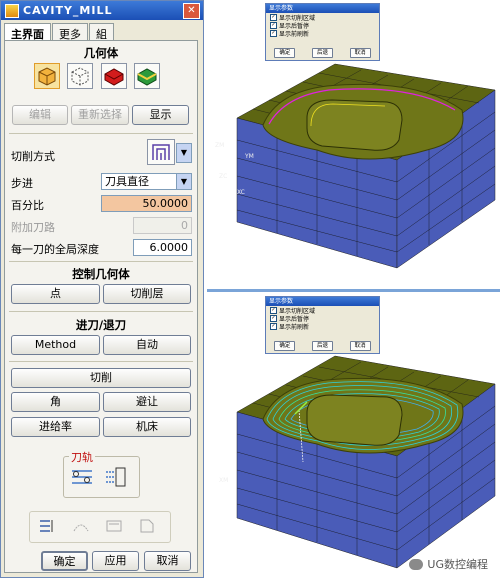 The width and height of the screenshot is (500, 578). What do you see at coordinates (160, 115) in the screenshot?
I see `display-button: 显示` at bounding box center [160, 115].